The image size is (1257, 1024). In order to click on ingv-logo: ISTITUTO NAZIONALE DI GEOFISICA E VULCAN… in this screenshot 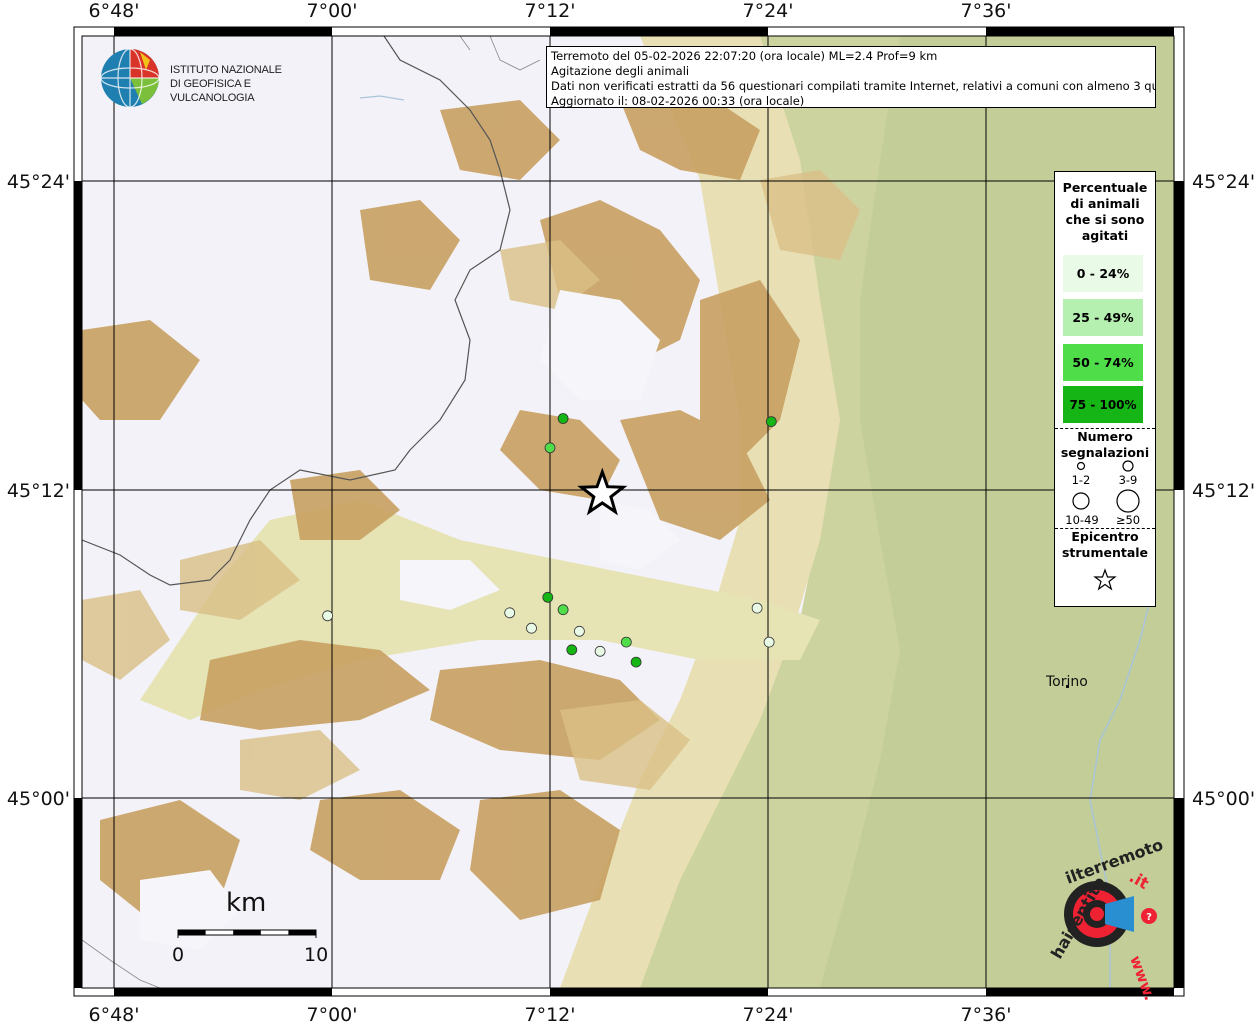, I will do `click(210, 80)`.